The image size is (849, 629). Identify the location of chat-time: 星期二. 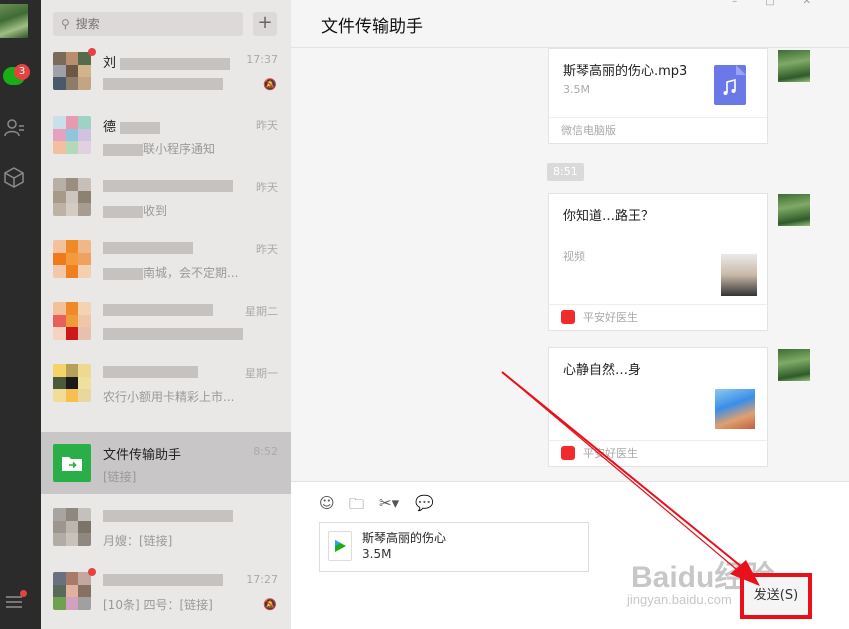
(261, 311).